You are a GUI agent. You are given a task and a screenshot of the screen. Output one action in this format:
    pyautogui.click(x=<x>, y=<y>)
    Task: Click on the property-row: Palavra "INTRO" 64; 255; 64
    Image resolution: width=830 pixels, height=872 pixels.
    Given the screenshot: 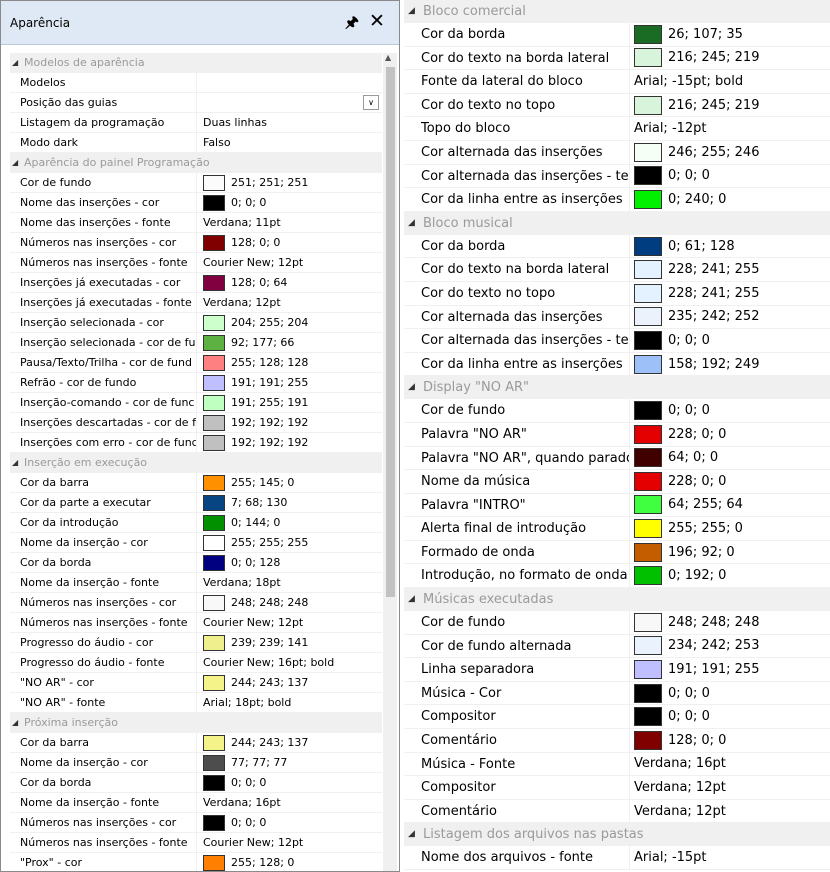 What is the action you would take?
    pyautogui.click(x=617, y=505)
    